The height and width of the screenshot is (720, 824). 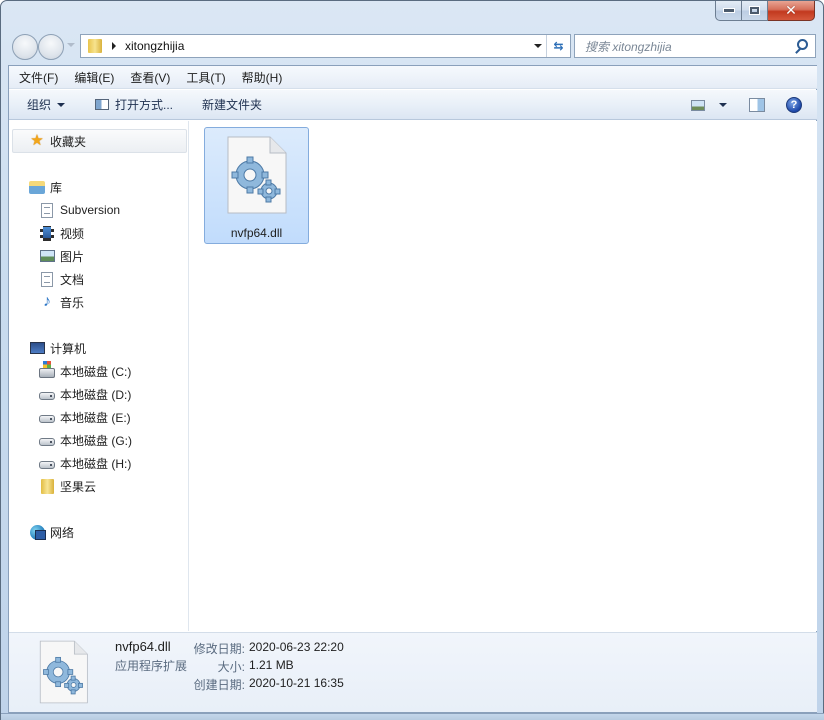 I want to click on search-icon, so click(x=801, y=46).